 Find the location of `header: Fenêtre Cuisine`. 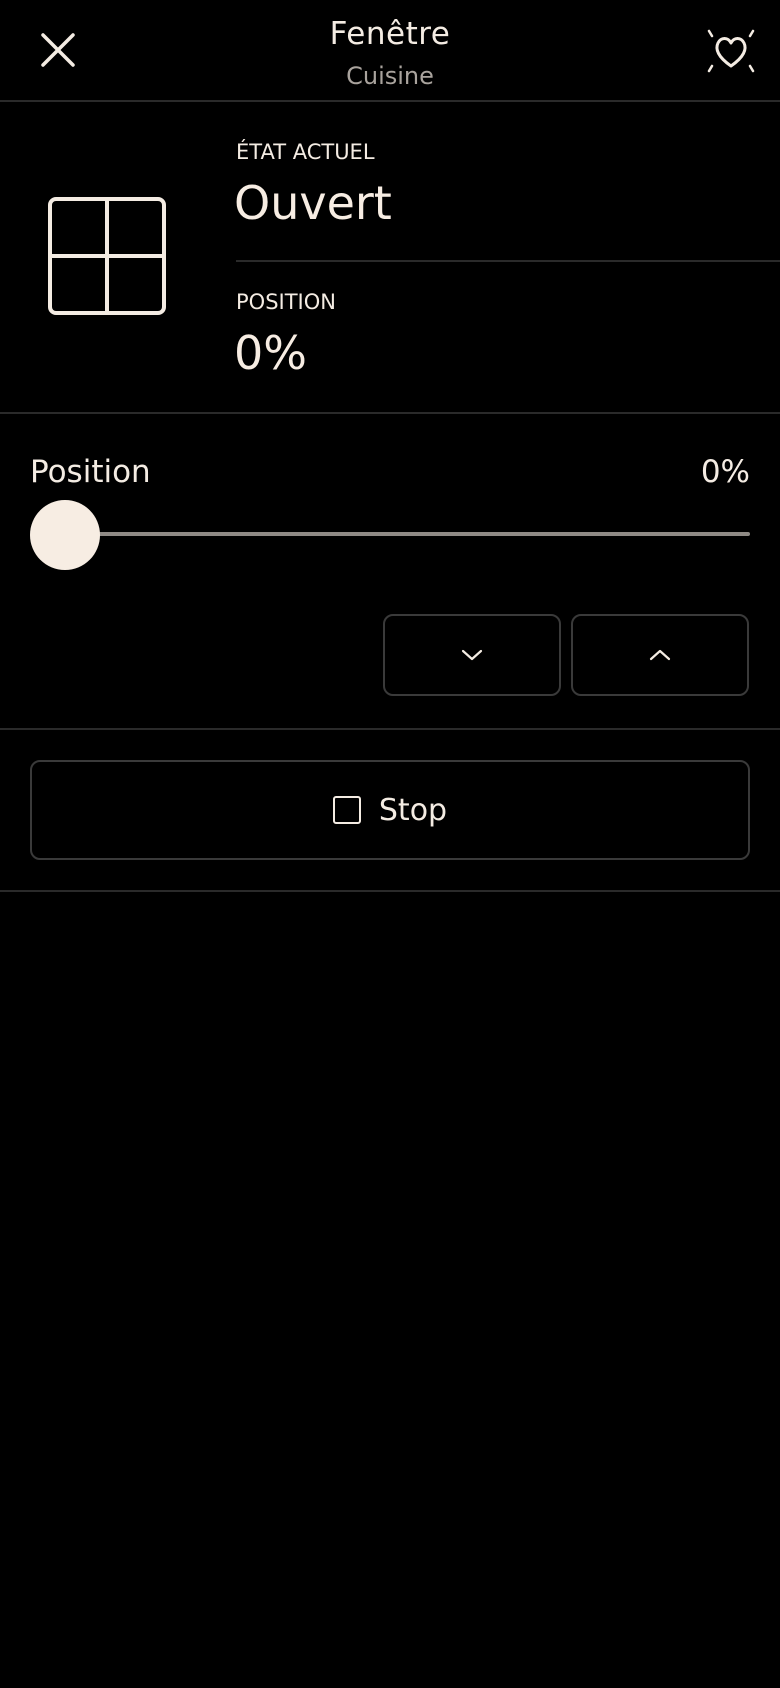

header: Fenêtre Cuisine is located at coordinates (390, 51).